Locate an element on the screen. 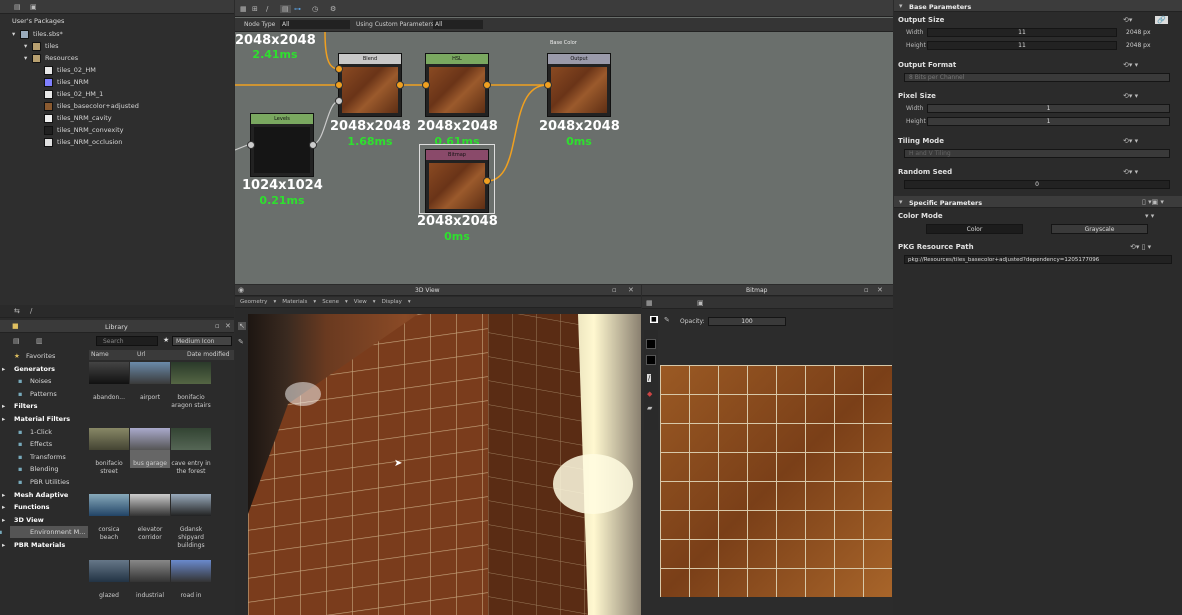  bitmap-close-icon: ✕ is located at coordinates (880, 290).